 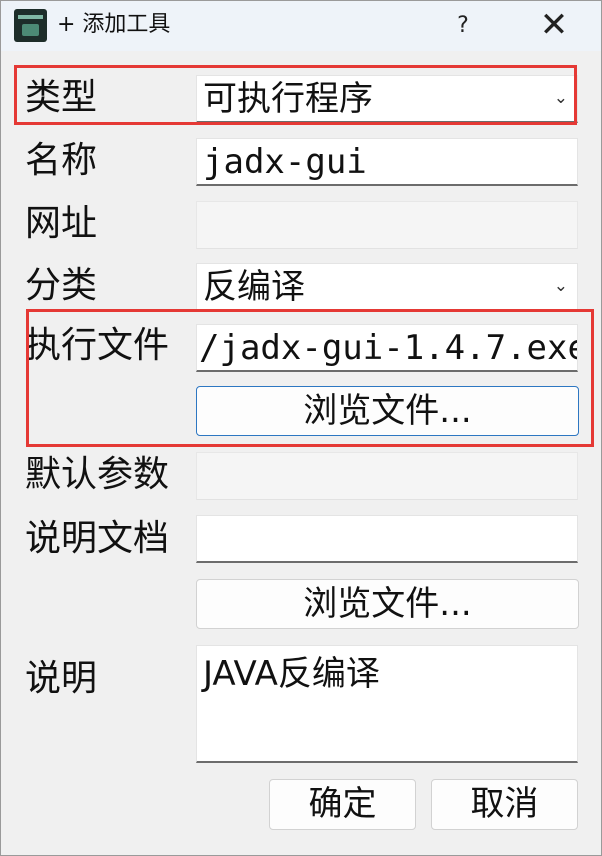 What do you see at coordinates (387, 287) in the screenshot?
I see `category-select: 反编译 ⌄` at bounding box center [387, 287].